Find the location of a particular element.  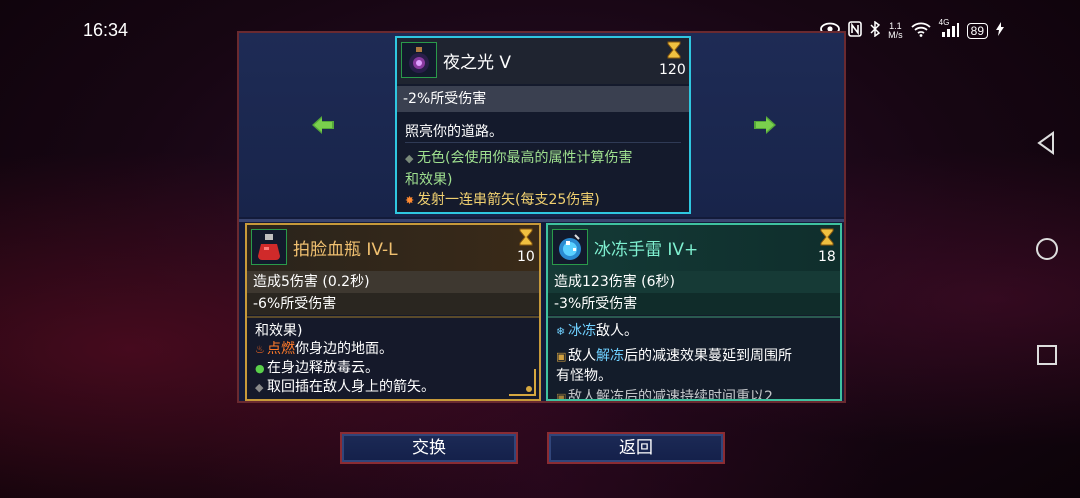

back-button: 返回 is located at coordinates (636, 448).